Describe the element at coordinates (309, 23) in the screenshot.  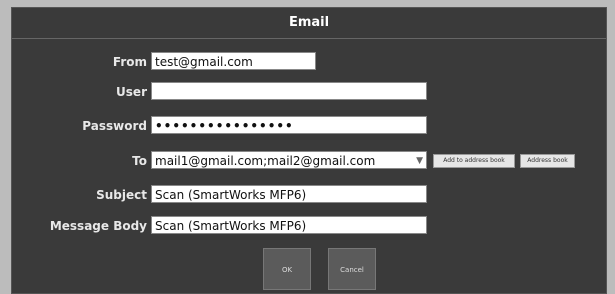
I see `dialog-title: Email` at that location.